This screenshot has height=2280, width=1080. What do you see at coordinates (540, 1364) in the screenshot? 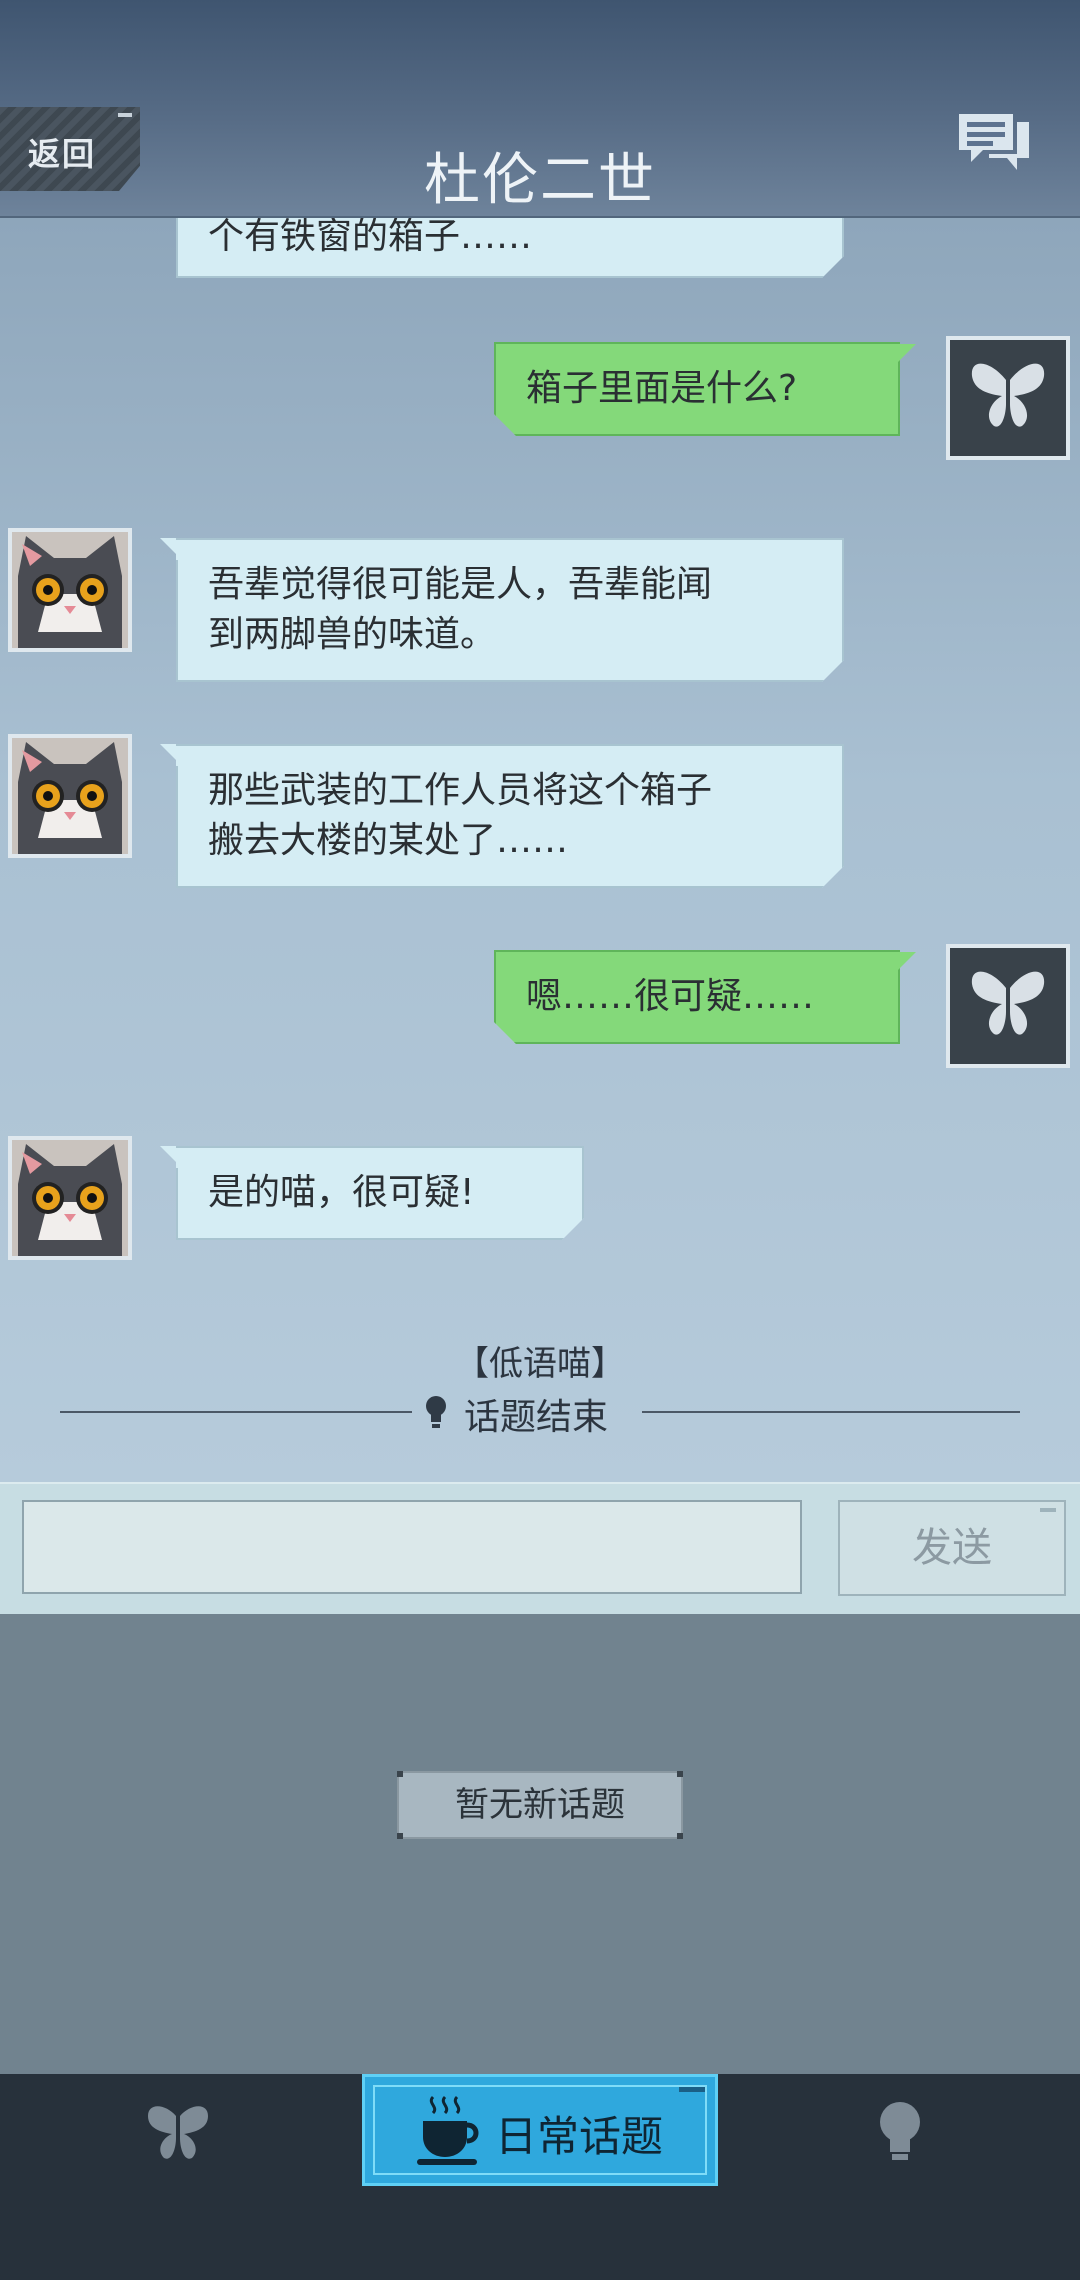
I see `topic-source-label: 【低语喵】` at bounding box center [540, 1364].